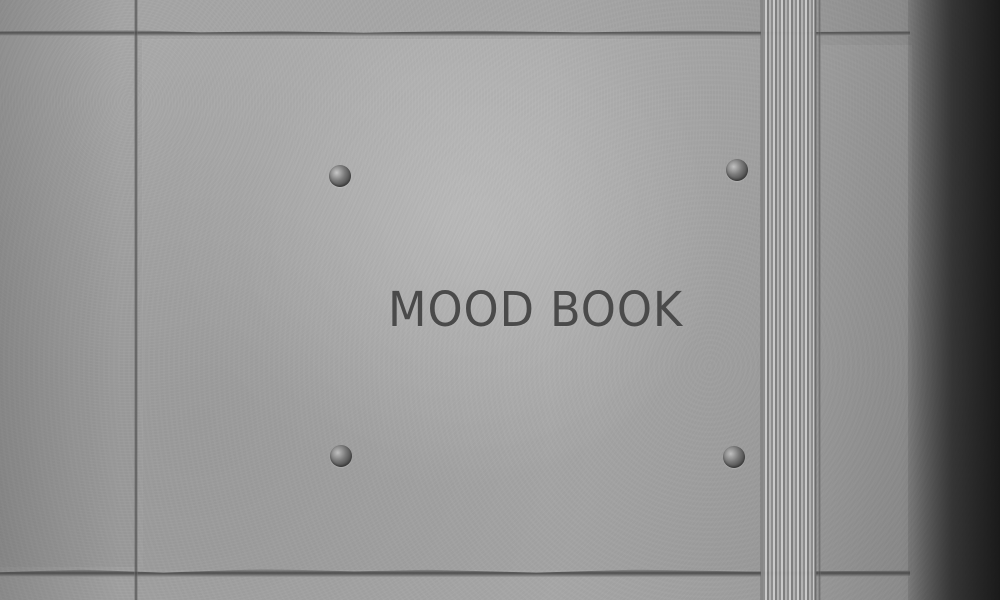  Describe the element at coordinates (788, 300) in the screenshot. I see `elastic-band` at that location.